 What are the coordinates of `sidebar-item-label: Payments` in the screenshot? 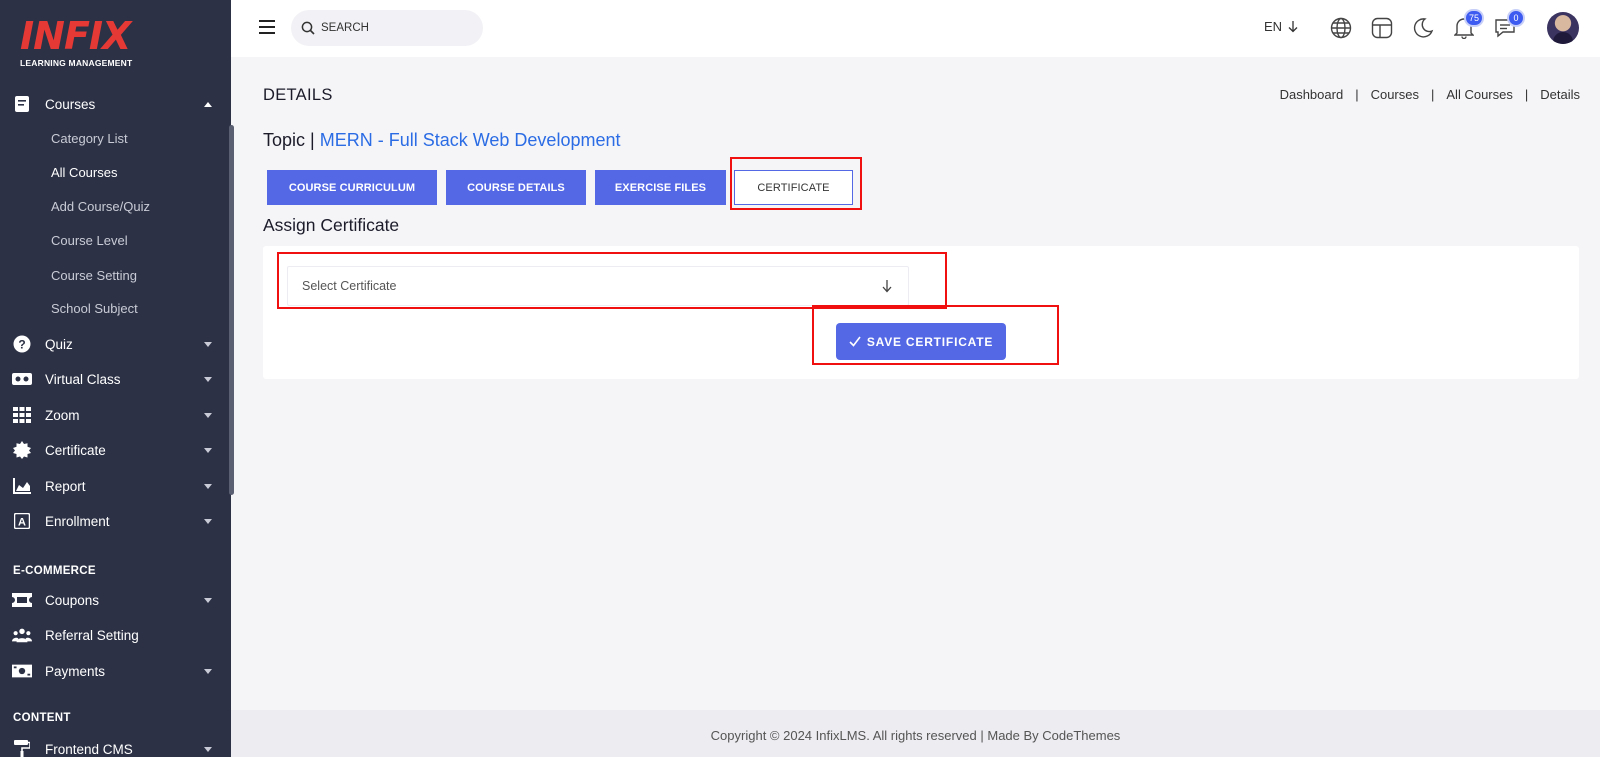 It's located at (75, 671).